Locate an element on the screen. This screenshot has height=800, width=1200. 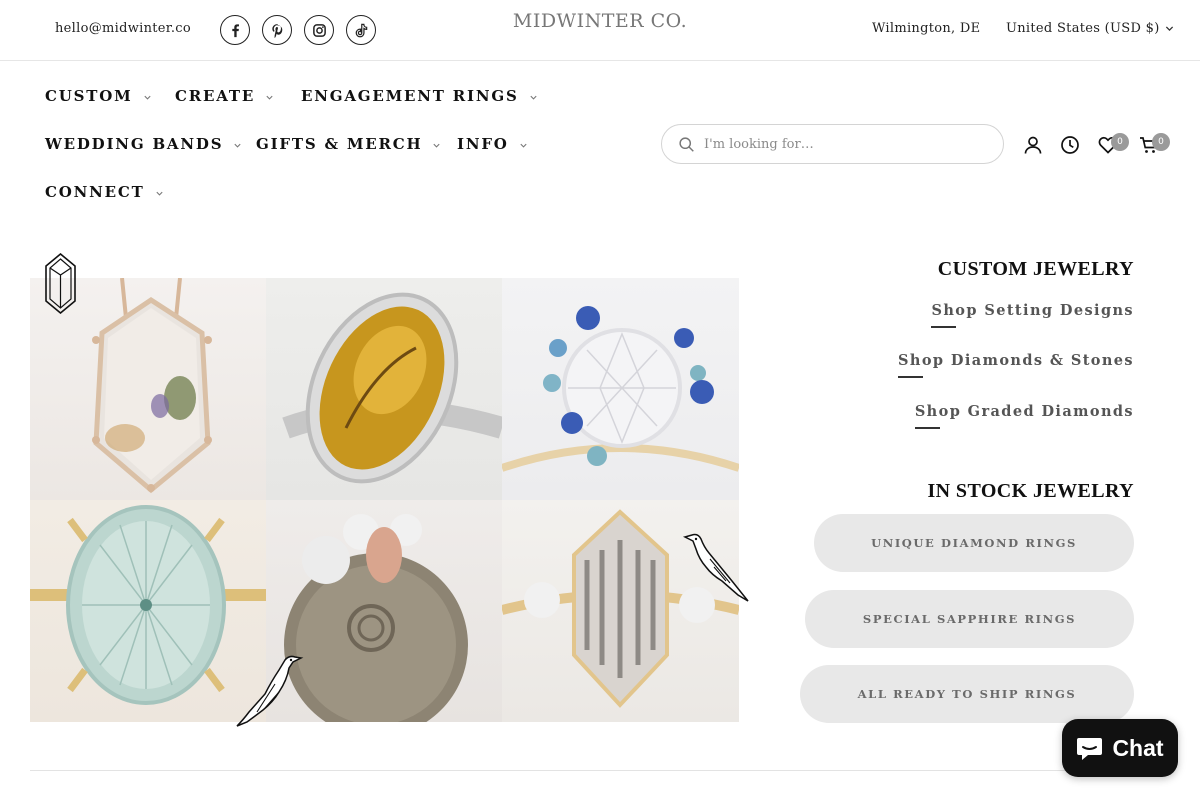
cart-count-badge: 0 is located at coordinates (1161, 142).